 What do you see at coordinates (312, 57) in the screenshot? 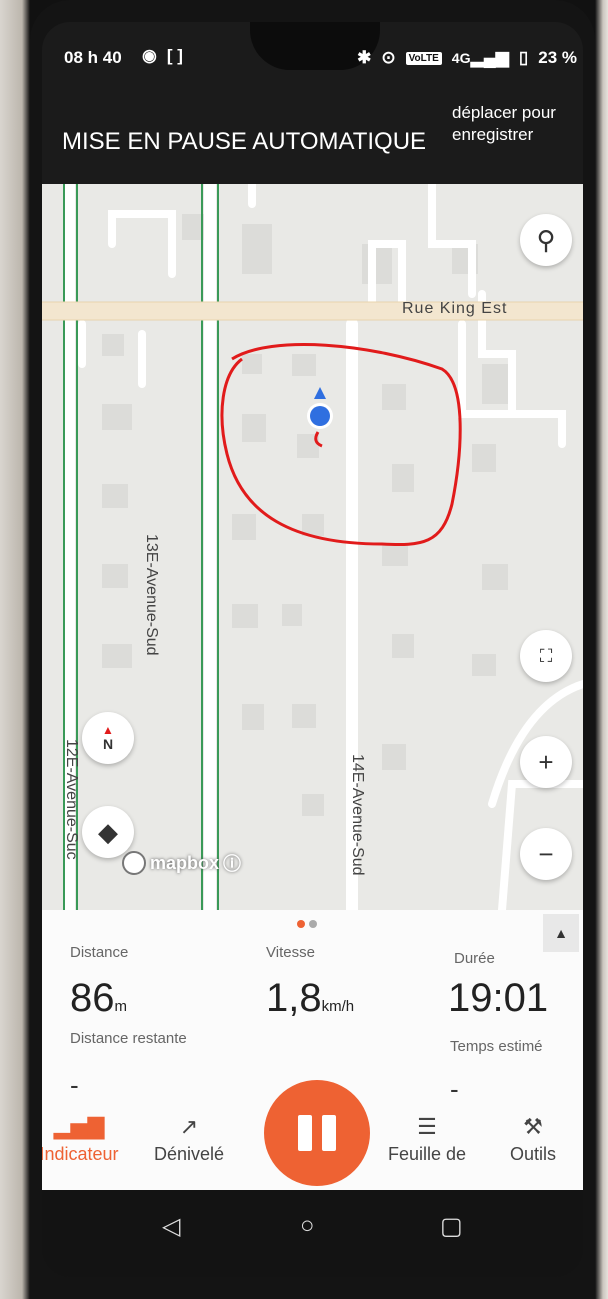
I see `status-bar: 08 h 40 ◉ [ ] ✱ ⊙ VoLTE 4G▂▄▆ ▯ 23 %` at bounding box center [312, 57].